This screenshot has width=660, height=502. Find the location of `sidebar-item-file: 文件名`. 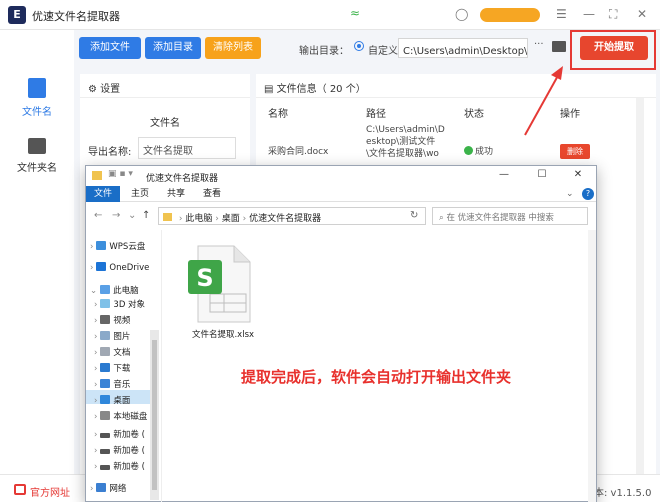

sidebar-item-file: 文件名 is located at coordinates (37, 98).